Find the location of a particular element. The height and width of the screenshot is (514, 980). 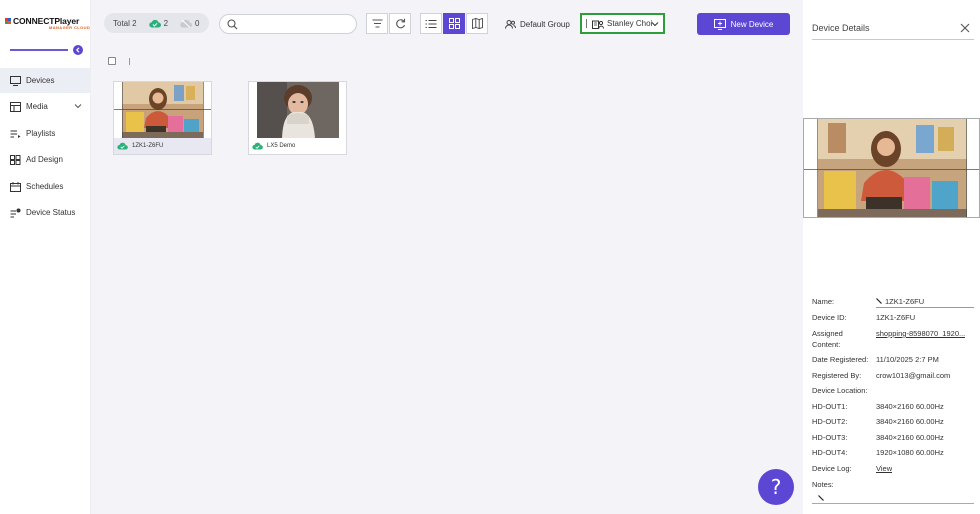

grid-view-button is located at coordinates (454, 23).